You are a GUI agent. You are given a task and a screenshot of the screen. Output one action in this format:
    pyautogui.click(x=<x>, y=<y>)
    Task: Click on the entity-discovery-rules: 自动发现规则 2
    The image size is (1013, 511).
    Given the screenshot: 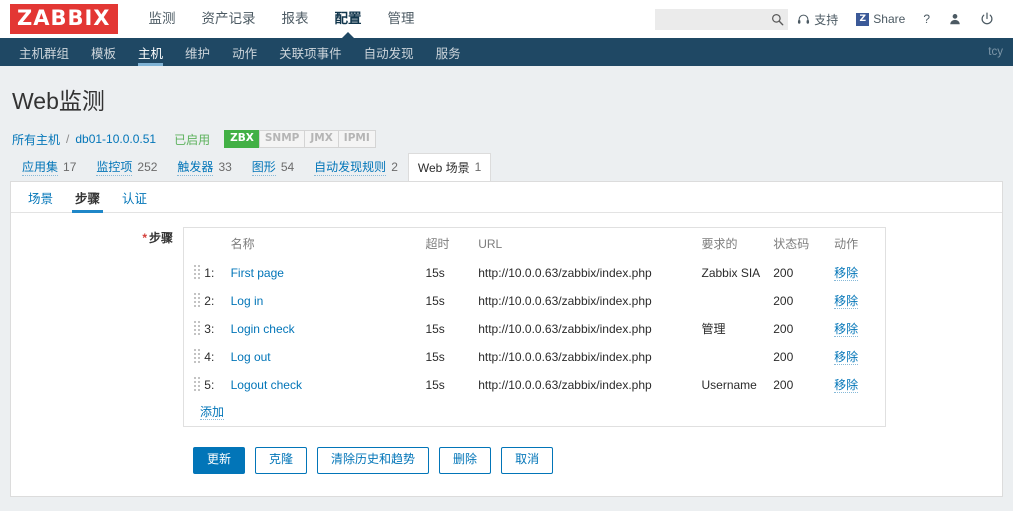 What is the action you would take?
    pyautogui.click(x=356, y=167)
    